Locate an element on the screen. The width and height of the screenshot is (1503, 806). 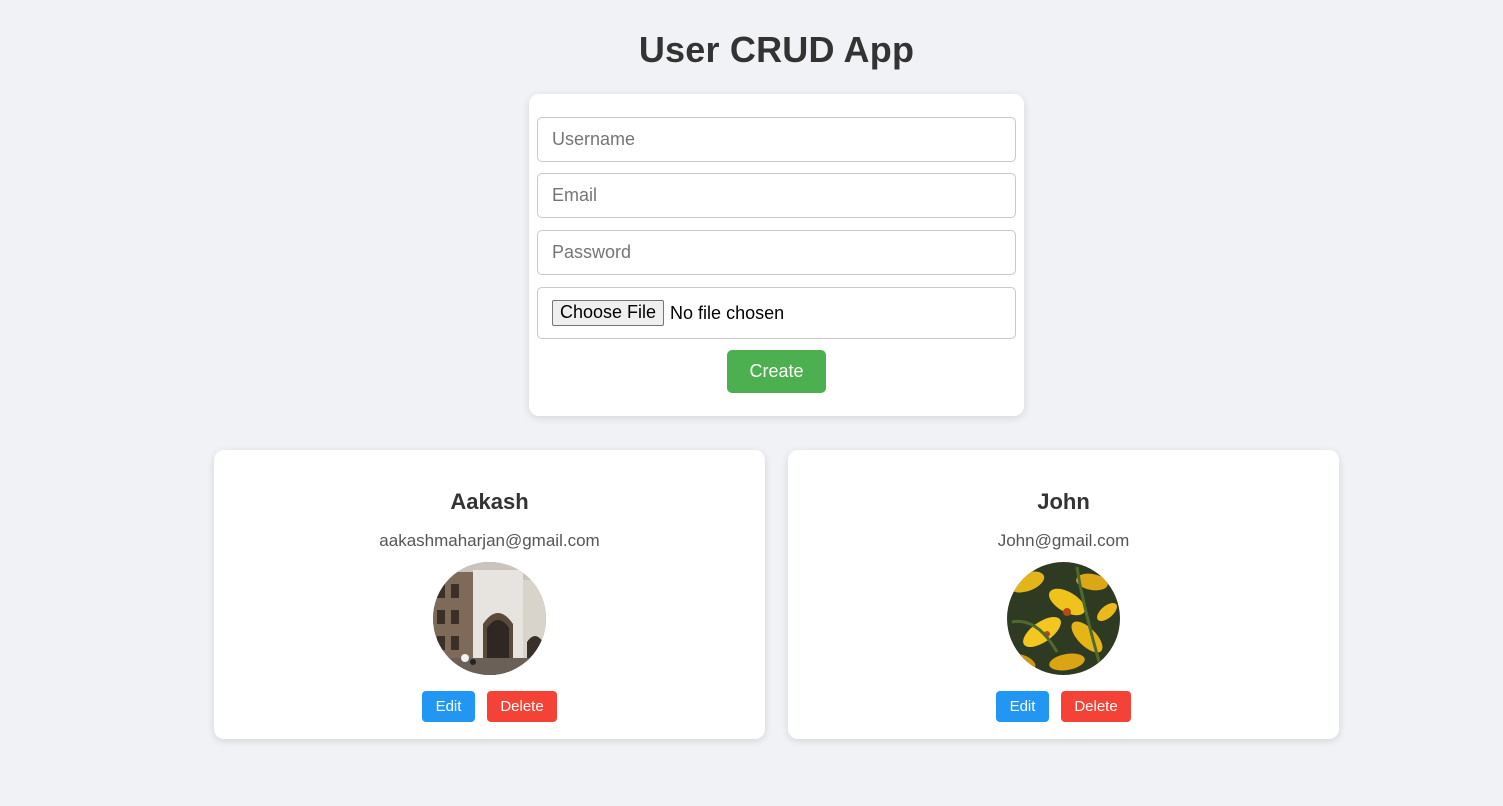
user-name: Aakash is located at coordinates (489, 501).